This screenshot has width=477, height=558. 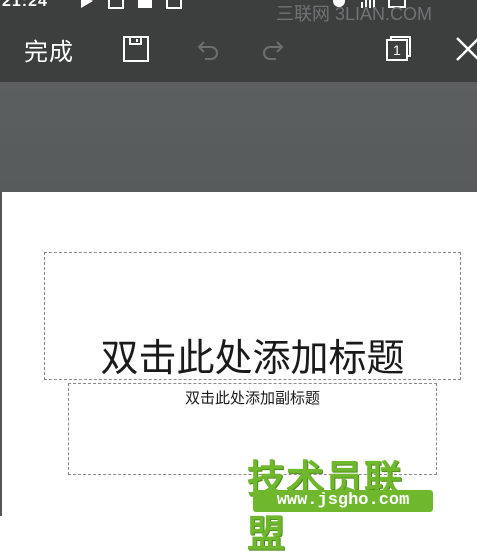 I want to click on close-icon, so click(x=465, y=49).